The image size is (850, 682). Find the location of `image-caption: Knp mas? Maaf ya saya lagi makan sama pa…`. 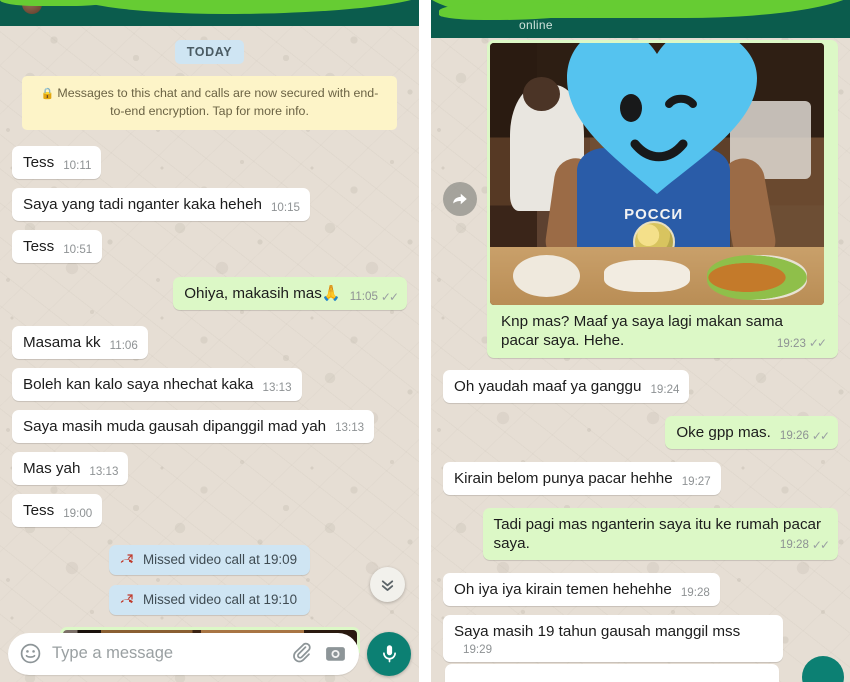

image-caption: Knp mas? Maaf ya saya lagi makan sama pa… is located at coordinates (662, 331).